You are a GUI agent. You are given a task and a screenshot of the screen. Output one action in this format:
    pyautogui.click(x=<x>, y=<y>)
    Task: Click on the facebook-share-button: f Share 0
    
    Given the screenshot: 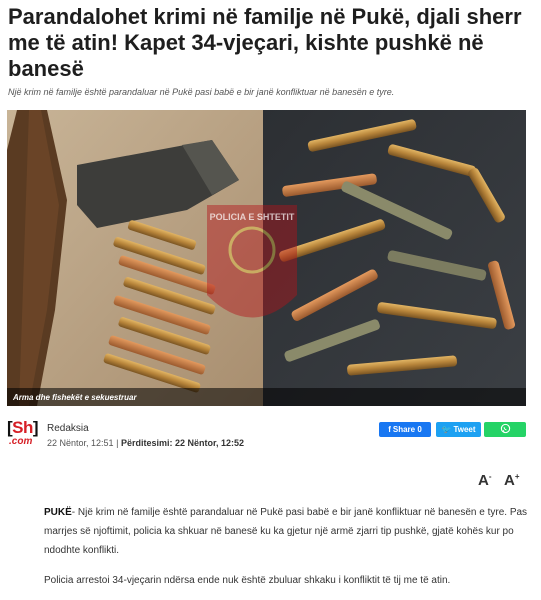 What is the action you would take?
    pyautogui.click(x=405, y=429)
    